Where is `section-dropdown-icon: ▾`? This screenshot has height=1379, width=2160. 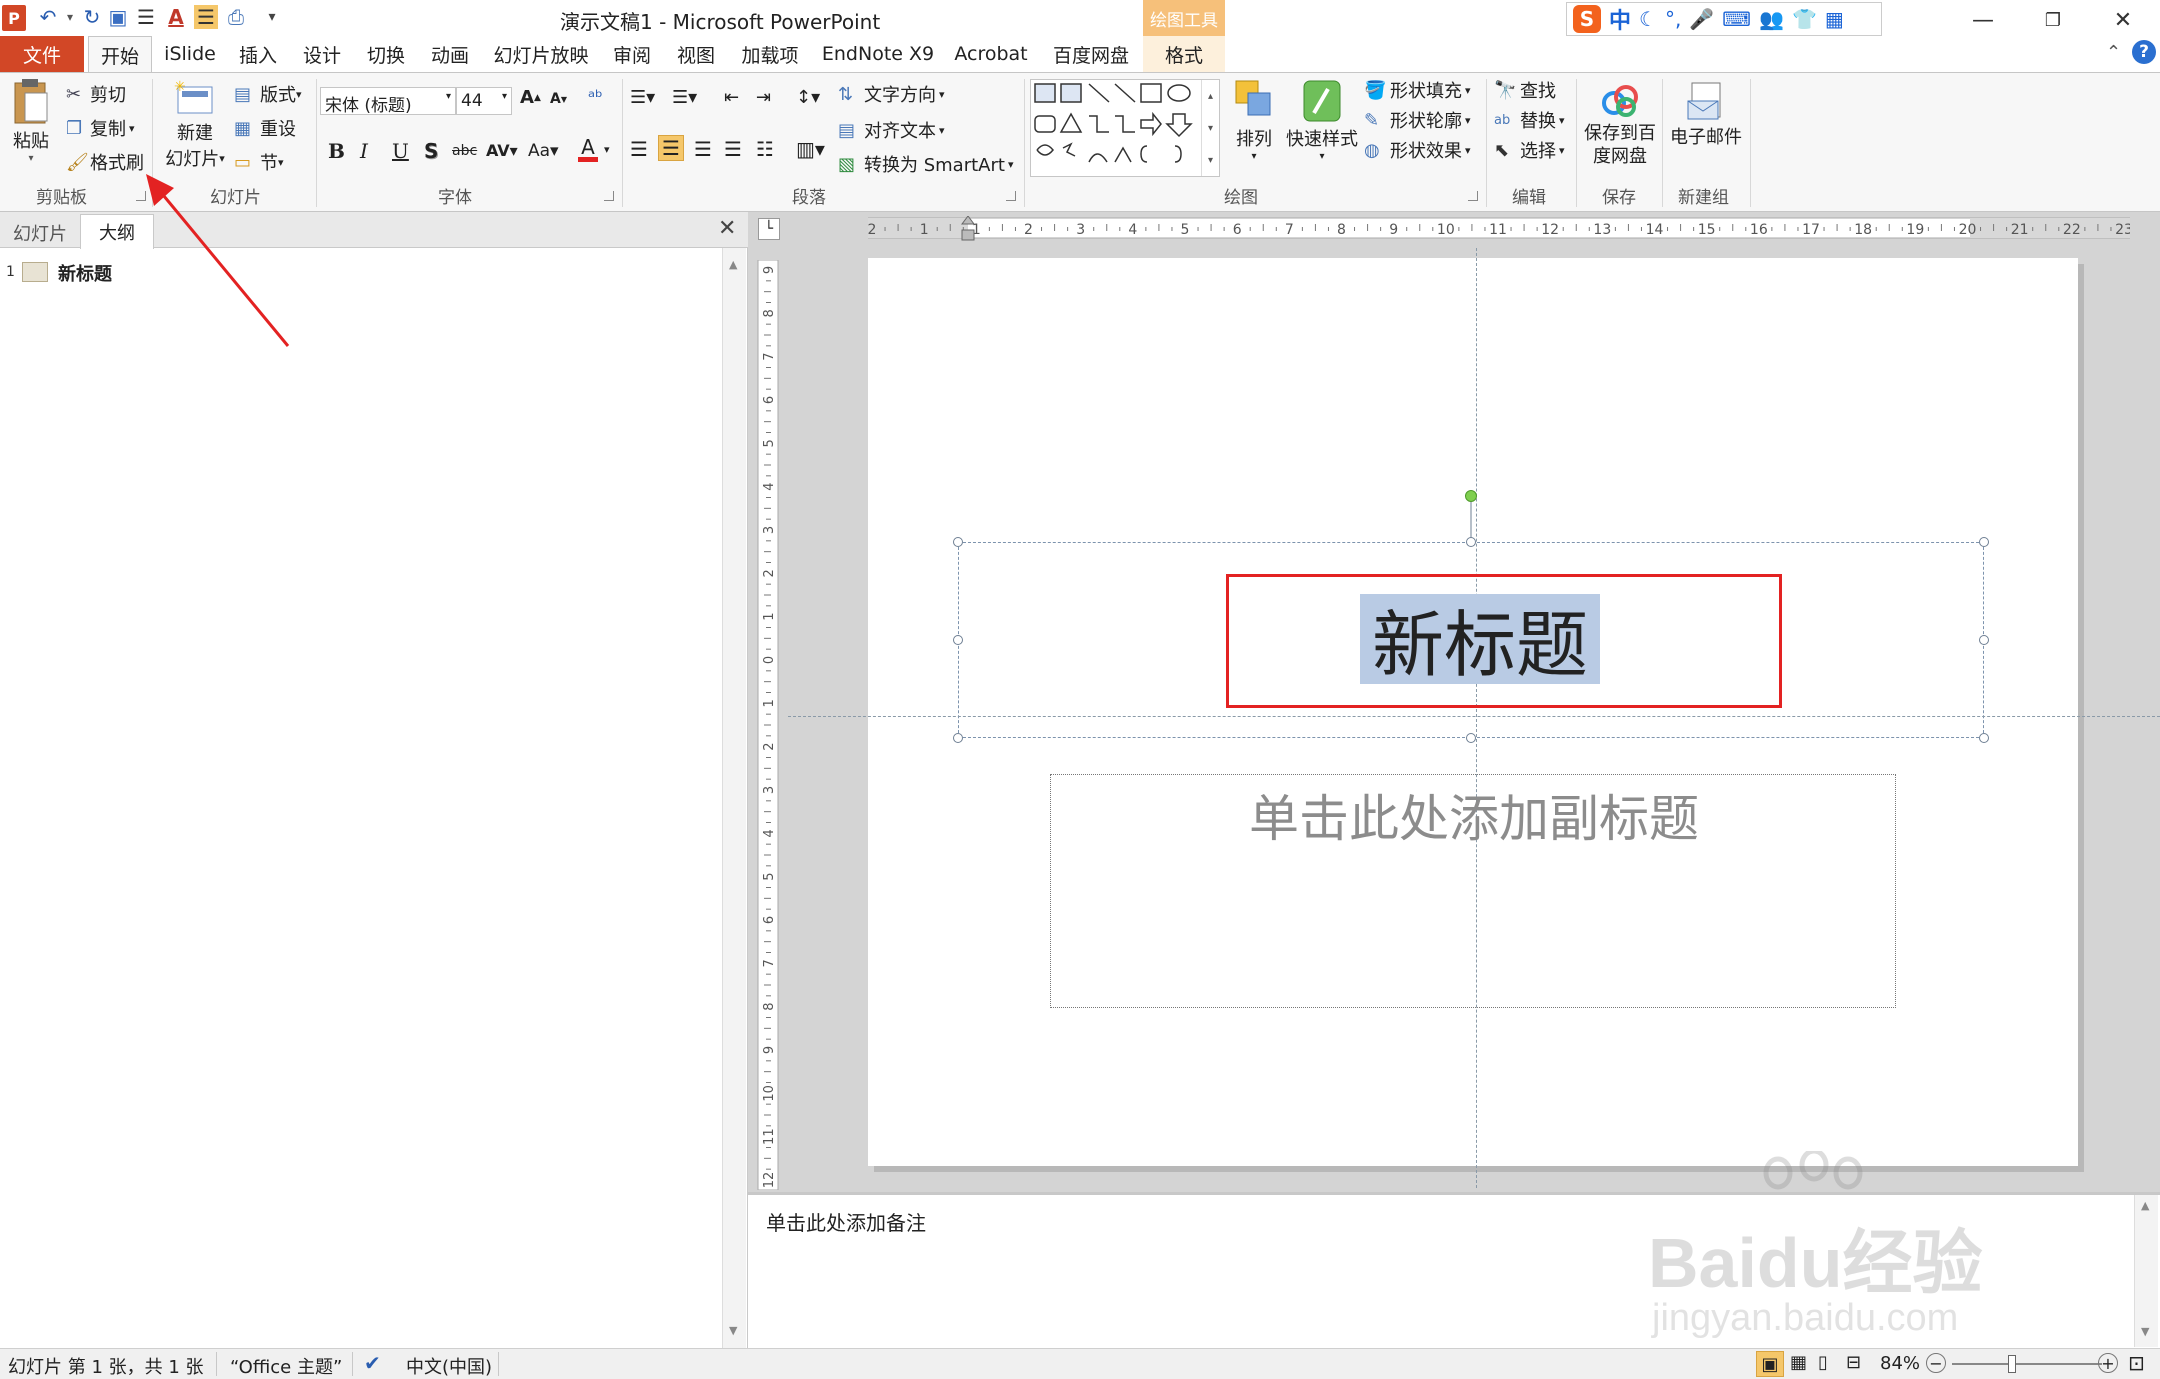
section-dropdown-icon: ▾ is located at coordinates (281, 162).